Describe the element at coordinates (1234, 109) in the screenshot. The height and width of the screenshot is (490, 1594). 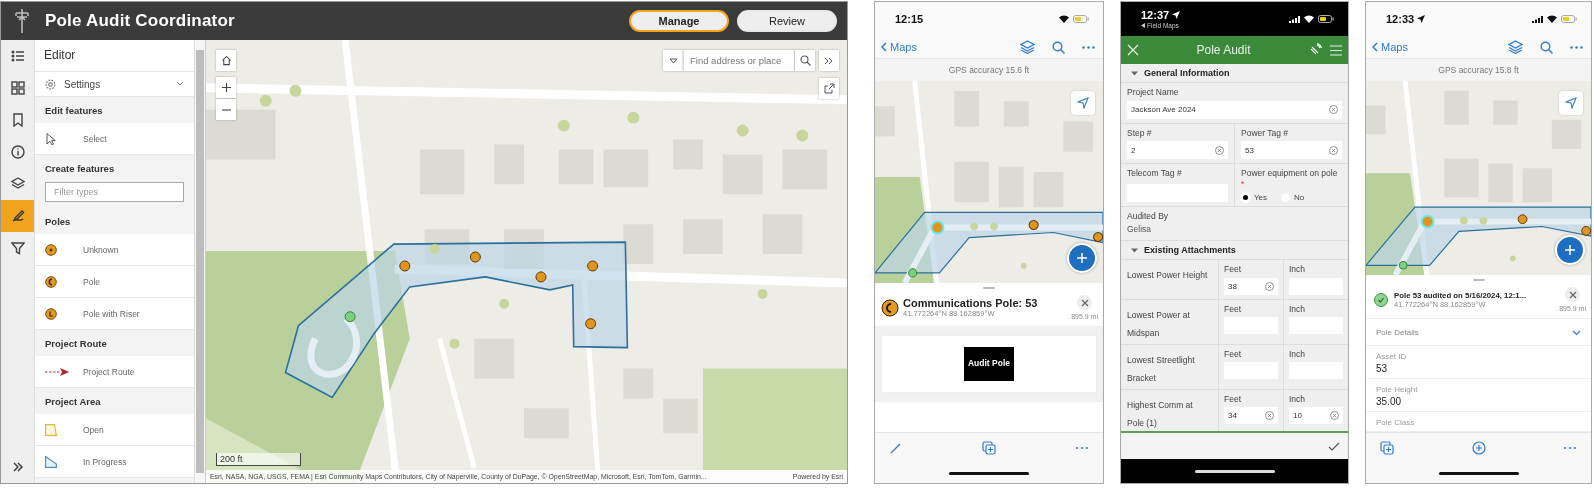
I see `text-field: Jackson Ave 2024` at that location.